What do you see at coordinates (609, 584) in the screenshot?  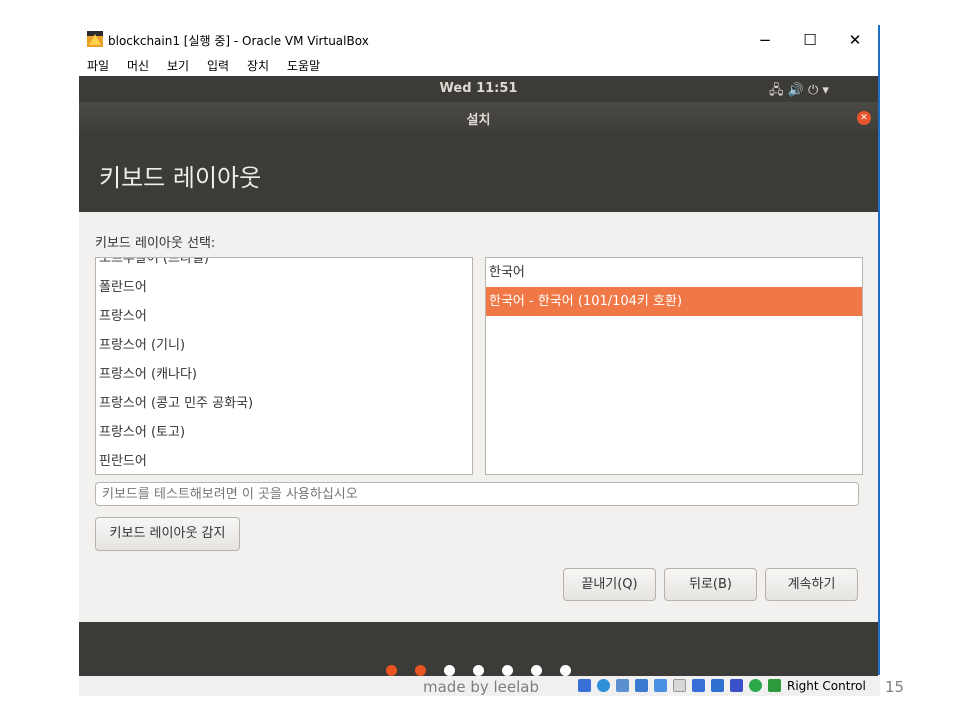 I see `quit-button: 끝내기(Q)` at bounding box center [609, 584].